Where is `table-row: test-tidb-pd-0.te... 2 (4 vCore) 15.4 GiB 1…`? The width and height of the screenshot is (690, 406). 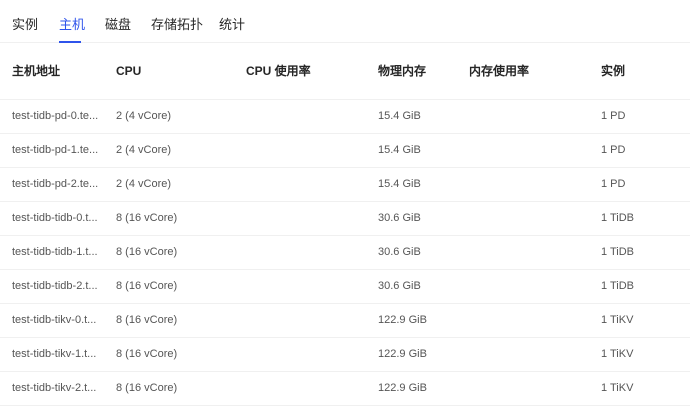 table-row: test-tidb-pd-0.te... 2 (4 vCore) 15.4 GiB 1… is located at coordinates (345, 117).